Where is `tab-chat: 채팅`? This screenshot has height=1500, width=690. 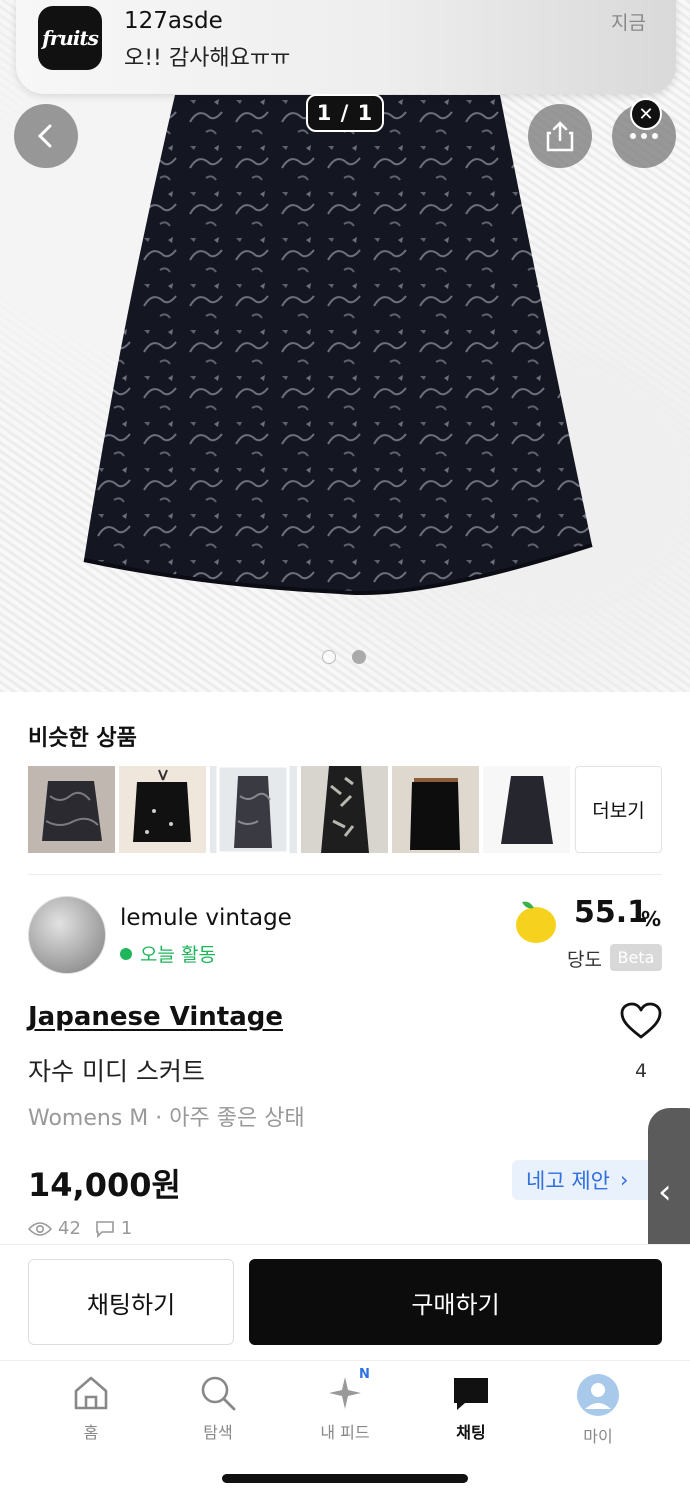
tab-chat: 채팅 is located at coordinates (471, 1408).